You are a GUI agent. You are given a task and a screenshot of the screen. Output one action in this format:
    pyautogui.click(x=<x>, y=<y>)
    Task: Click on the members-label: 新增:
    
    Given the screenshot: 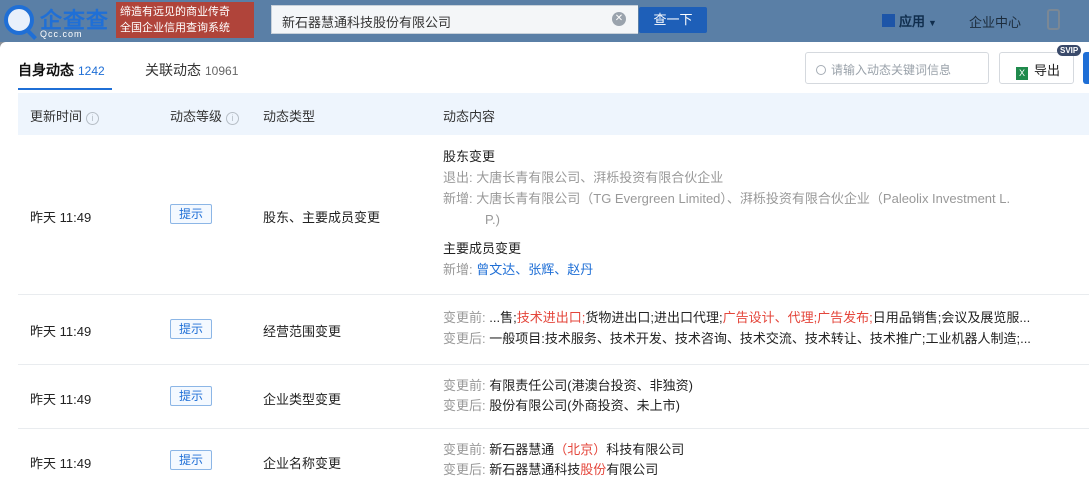 What is the action you would take?
    pyautogui.click(x=458, y=269)
    